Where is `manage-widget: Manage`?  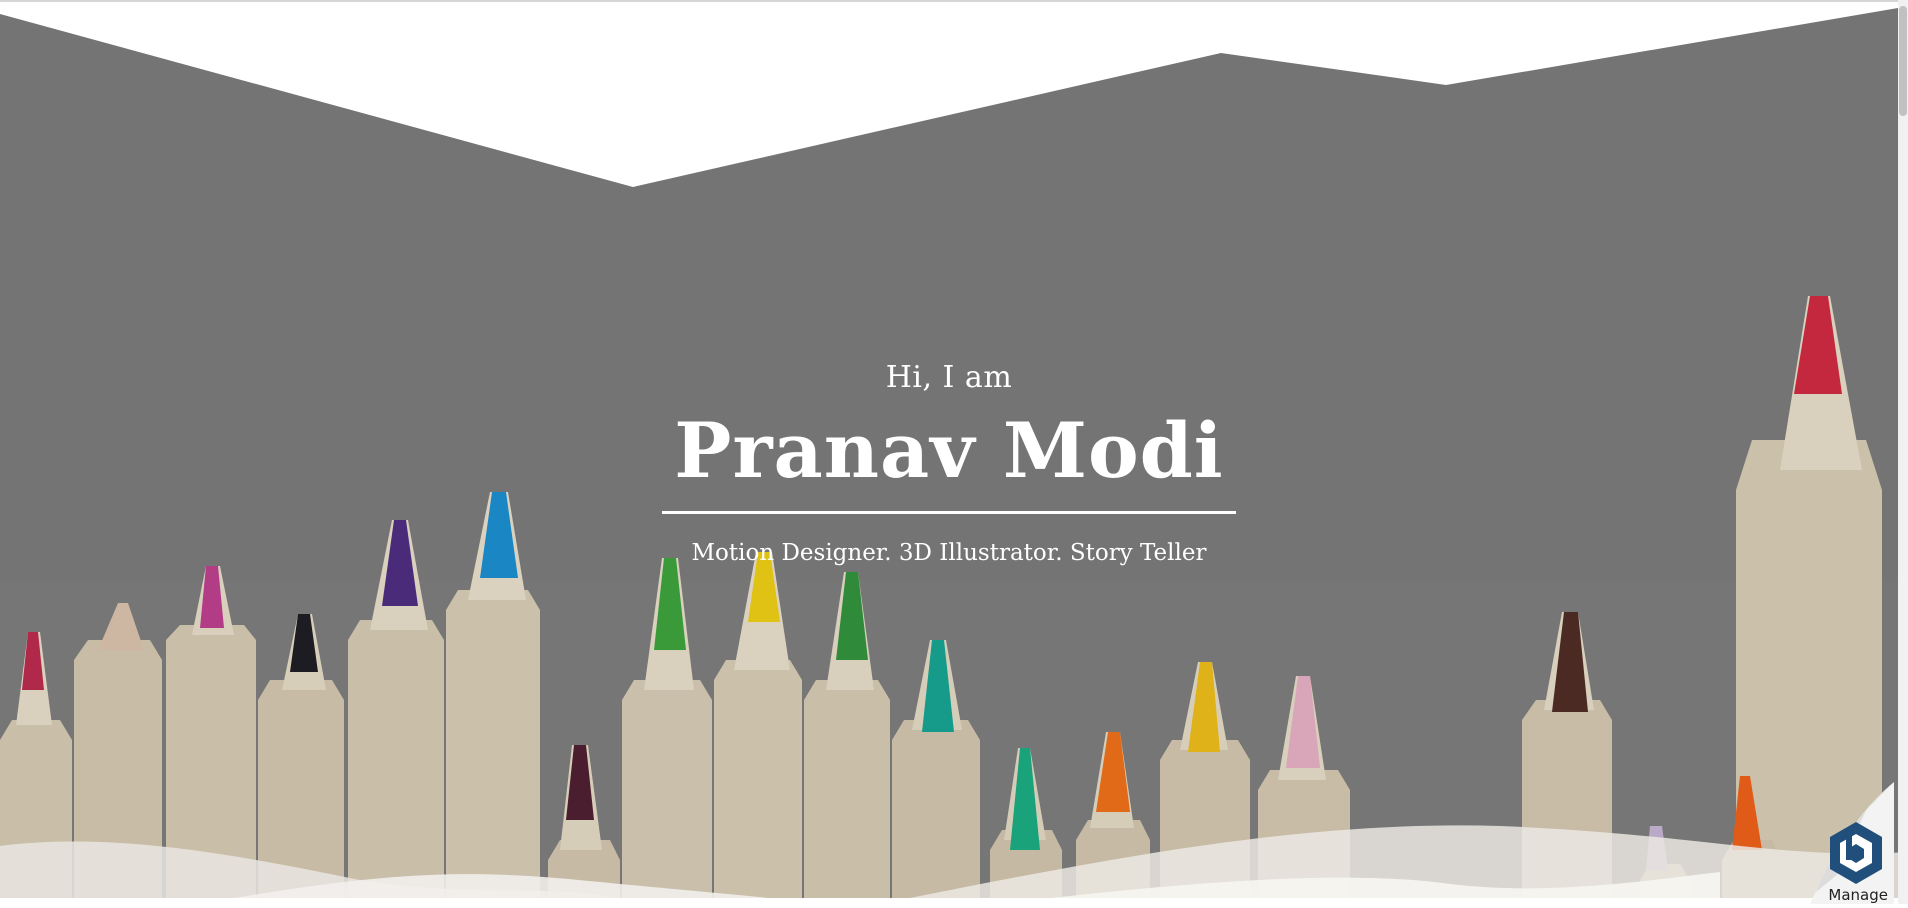
manage-widget: Manage is located at coordinates (1846, 839).